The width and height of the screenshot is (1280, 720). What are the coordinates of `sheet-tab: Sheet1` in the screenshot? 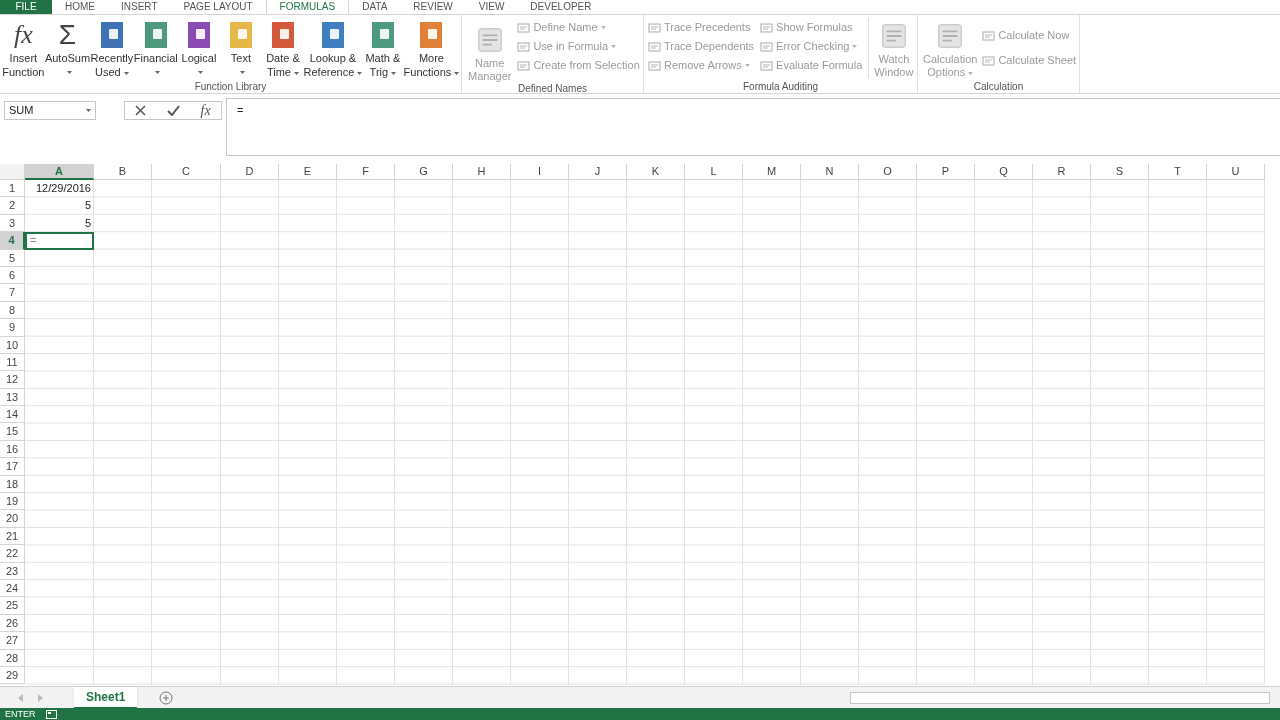 It's located at (106, 697).